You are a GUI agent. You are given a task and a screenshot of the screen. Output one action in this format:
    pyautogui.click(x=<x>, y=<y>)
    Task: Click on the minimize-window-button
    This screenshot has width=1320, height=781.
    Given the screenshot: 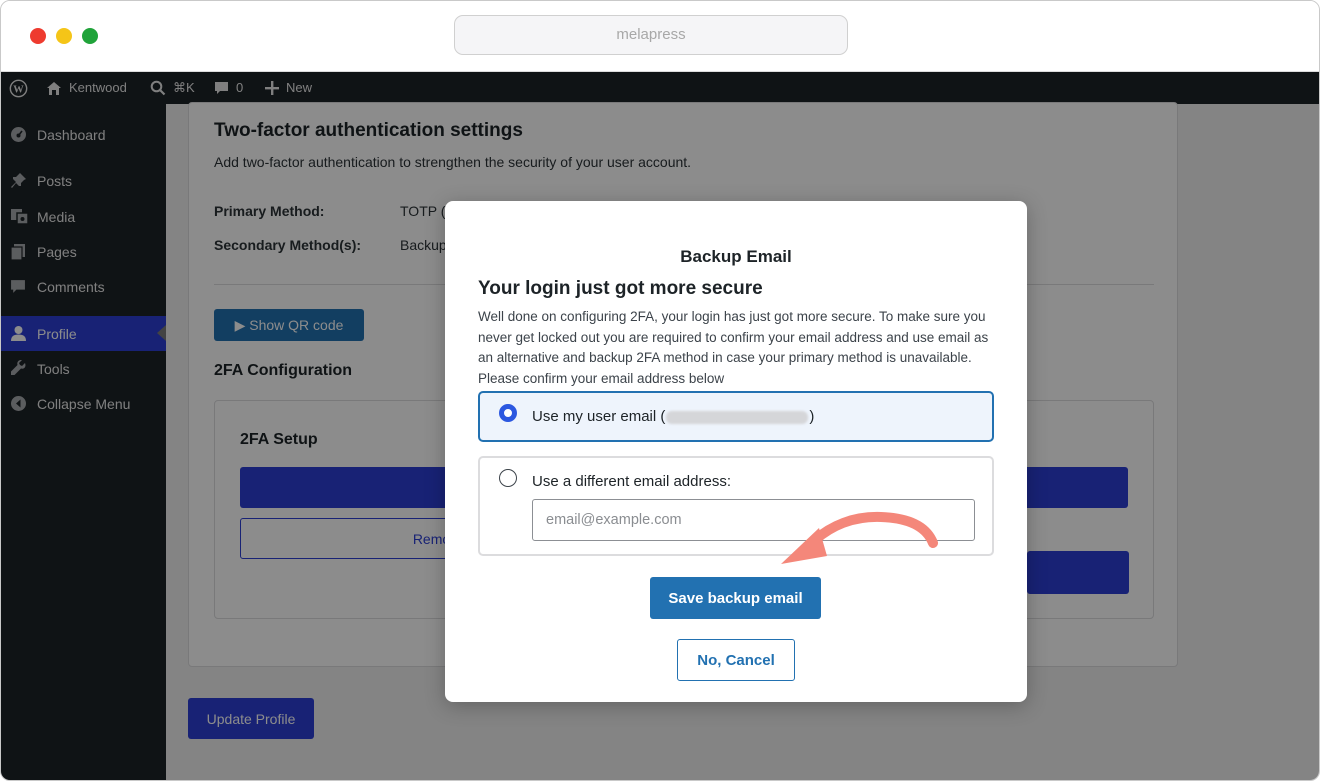 What is the action you would take?
    pyautogui.click(x=64, y=36)
    